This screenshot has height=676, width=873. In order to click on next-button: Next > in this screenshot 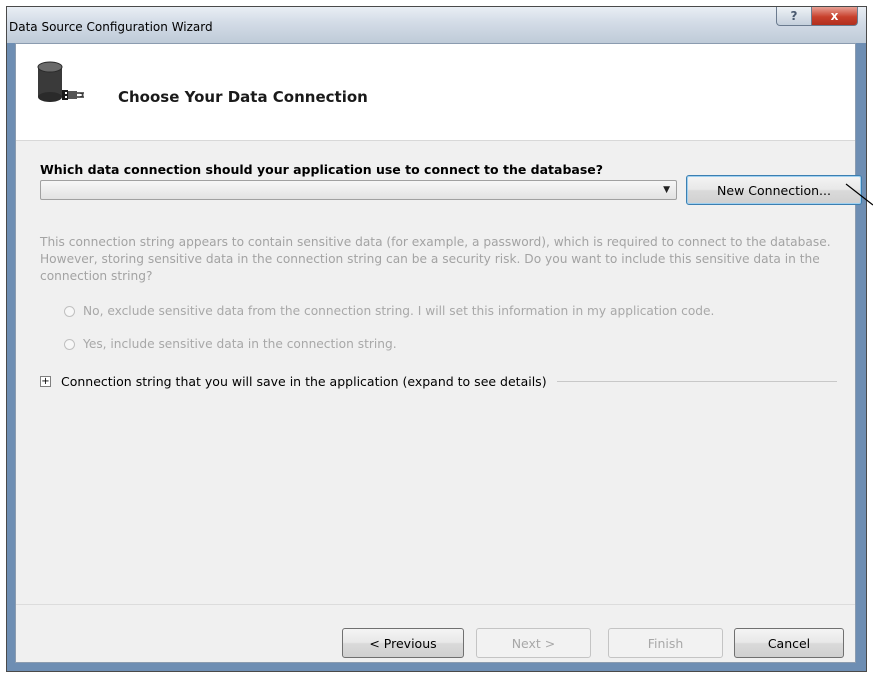, I will do `click(533, 643)`.